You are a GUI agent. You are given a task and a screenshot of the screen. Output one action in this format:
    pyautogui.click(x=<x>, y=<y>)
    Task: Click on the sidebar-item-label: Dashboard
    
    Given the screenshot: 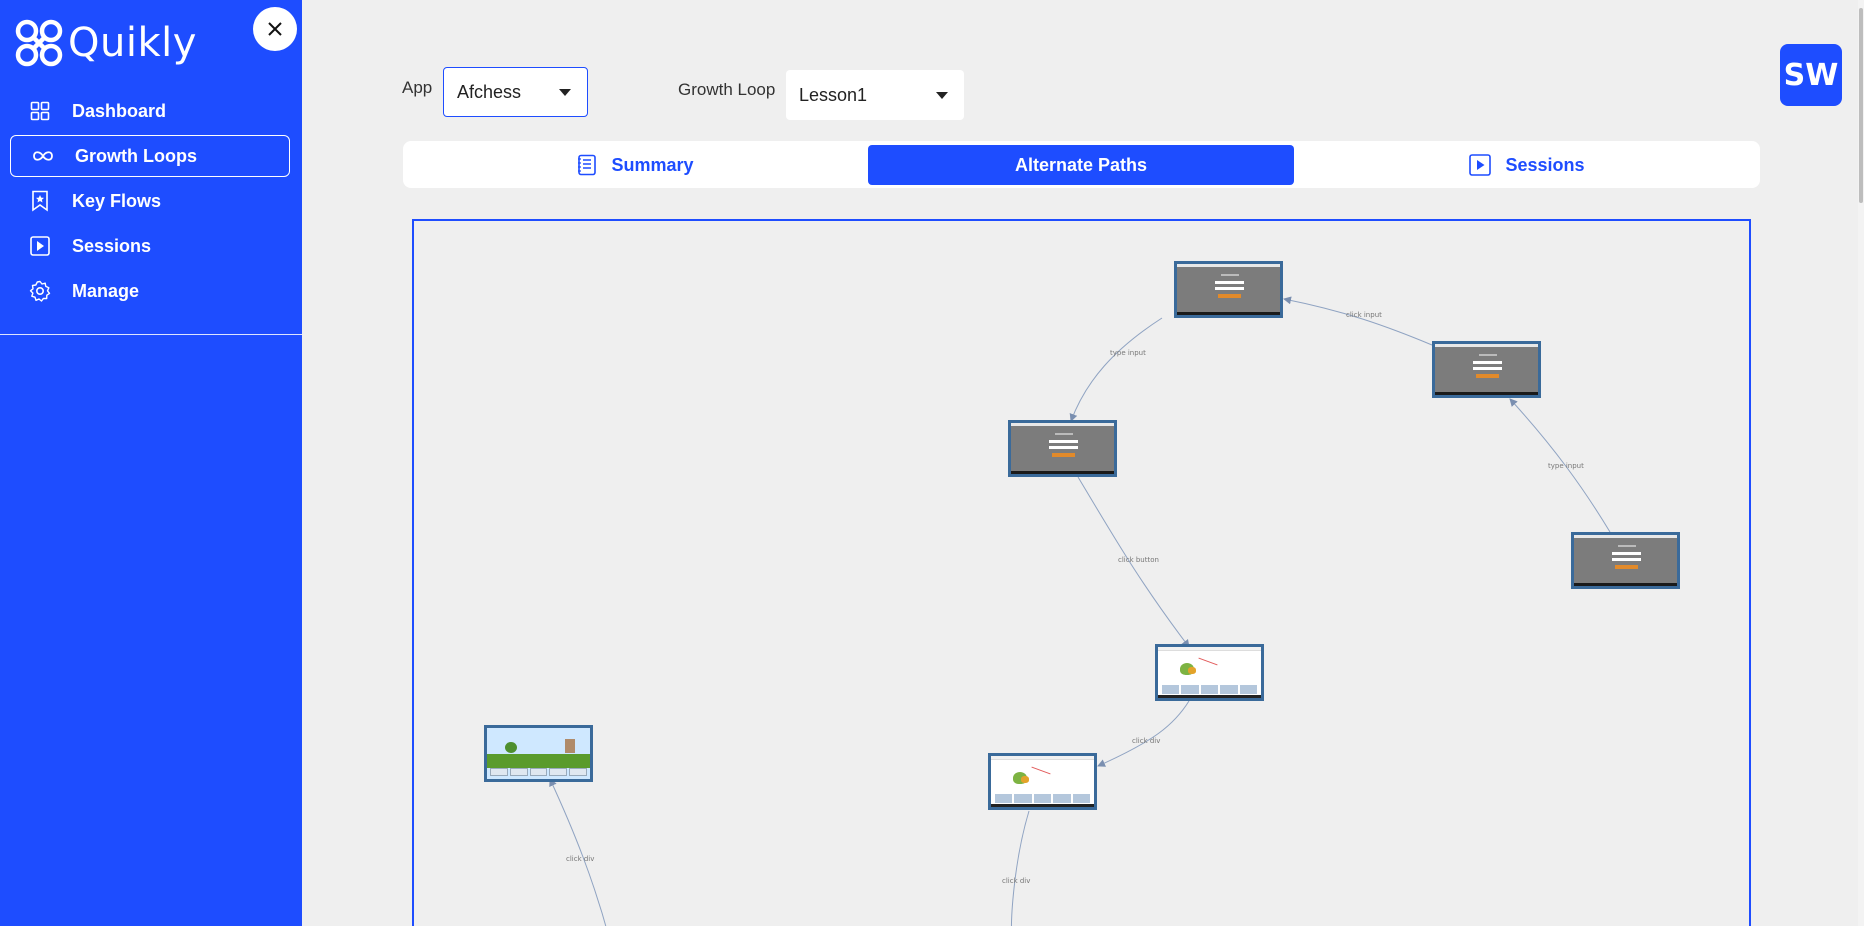 What is the action you would take?
    pyautogui.click(x=119, y=110)
    